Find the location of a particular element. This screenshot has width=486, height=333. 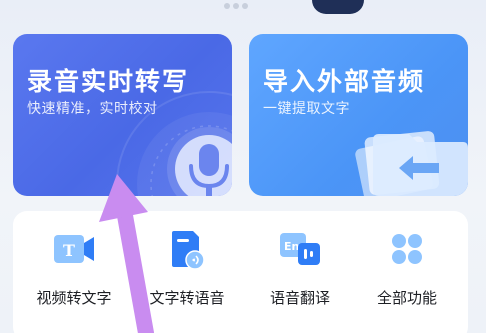

tool-label: 文字转语音 is located at coordinates (187, 298).